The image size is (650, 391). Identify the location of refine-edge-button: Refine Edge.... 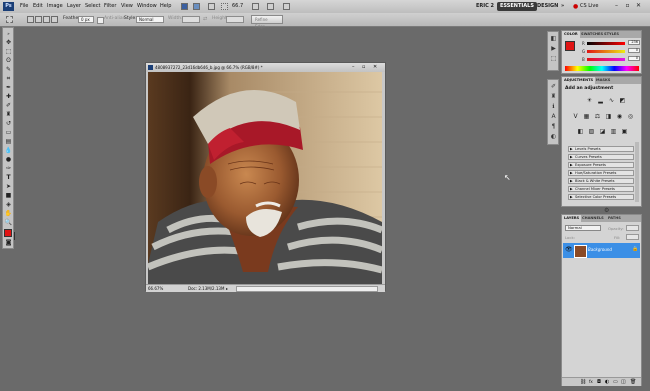
(267, 22).